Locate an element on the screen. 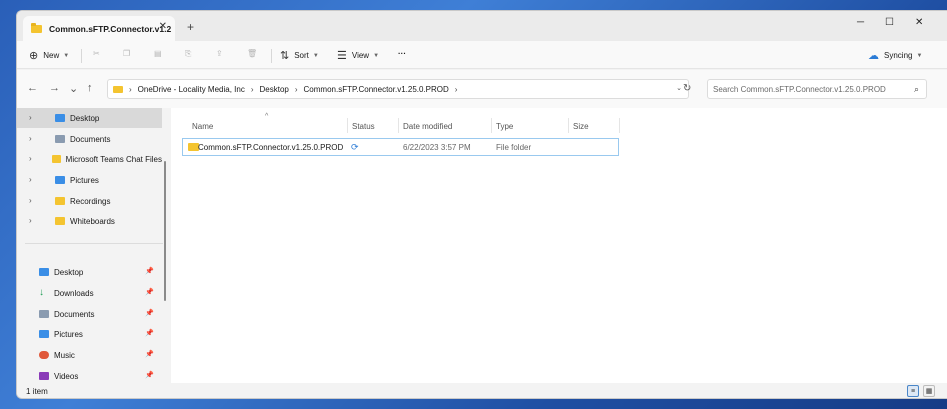  quick-access-desktop: Desktop 📌 is located at coordinates (89, 272).